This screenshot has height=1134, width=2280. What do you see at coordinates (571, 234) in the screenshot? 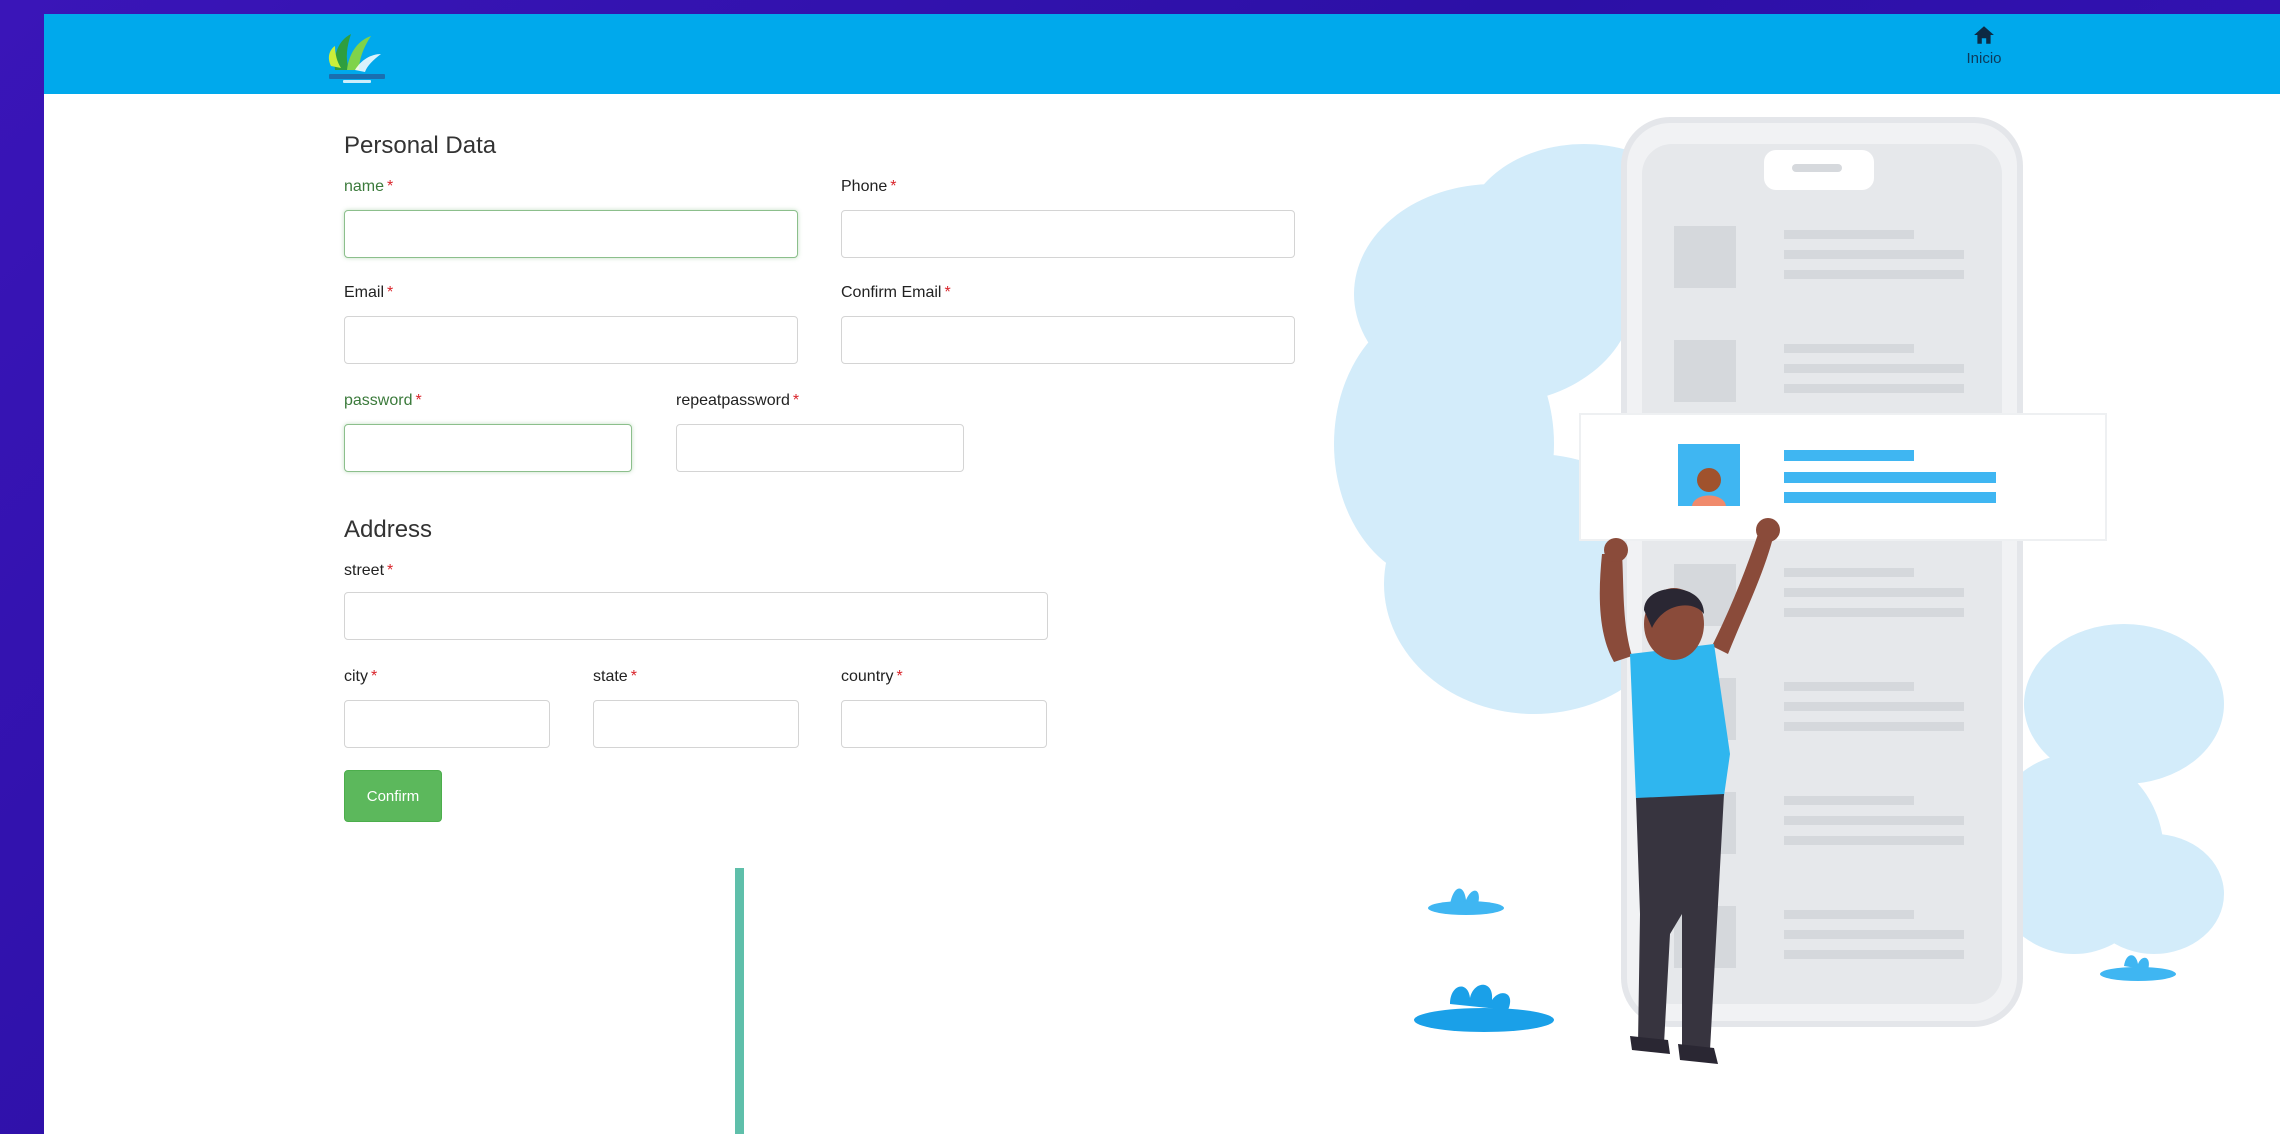
I see `name-input` at bounding box center [571, 234].